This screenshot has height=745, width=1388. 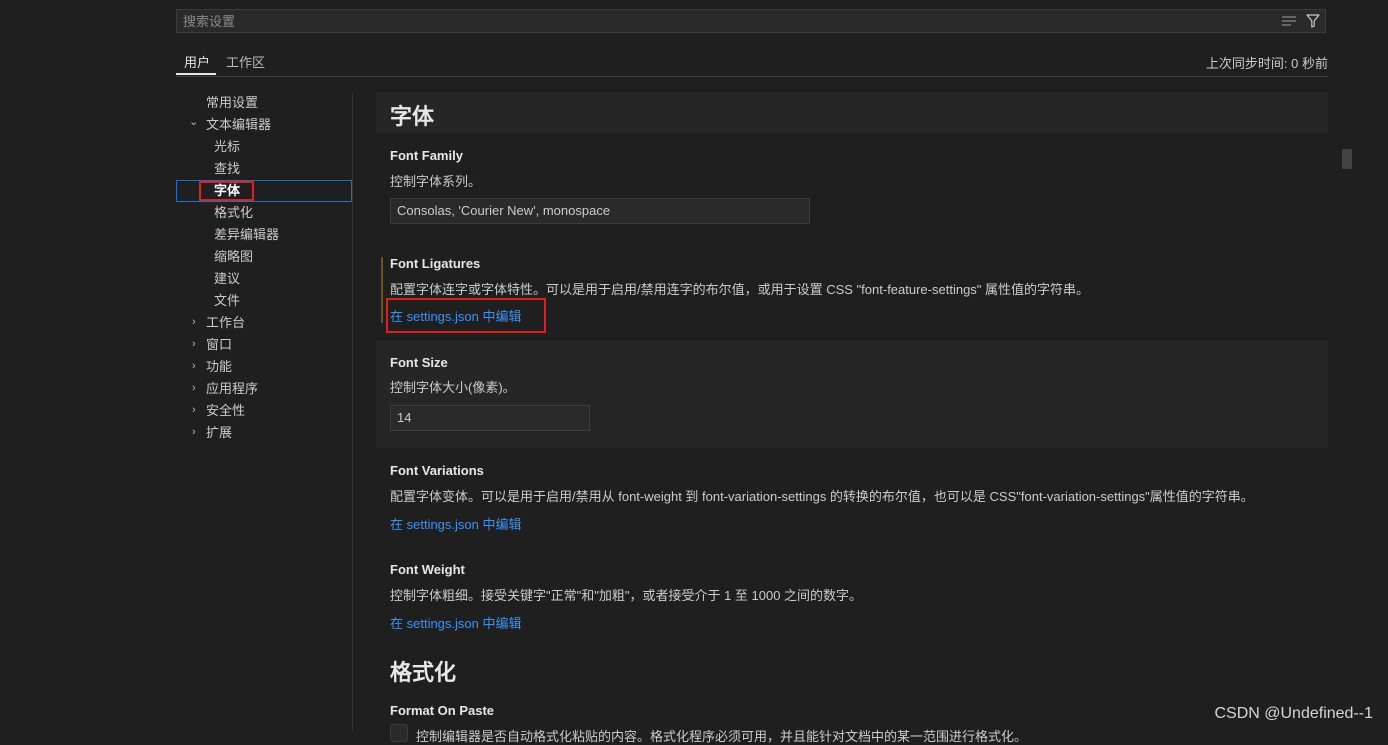 What do you see at coordinates (1347, 159) in the screenshot?
I see `scrollbar-thumb` at bounding box center [1347, 159].